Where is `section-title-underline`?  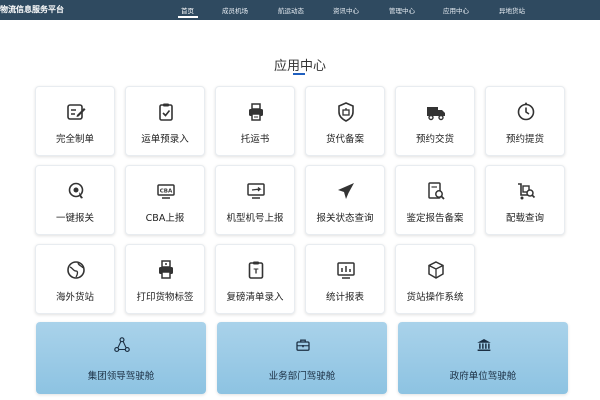 section-title-underline is located at coordinates (299, 74).